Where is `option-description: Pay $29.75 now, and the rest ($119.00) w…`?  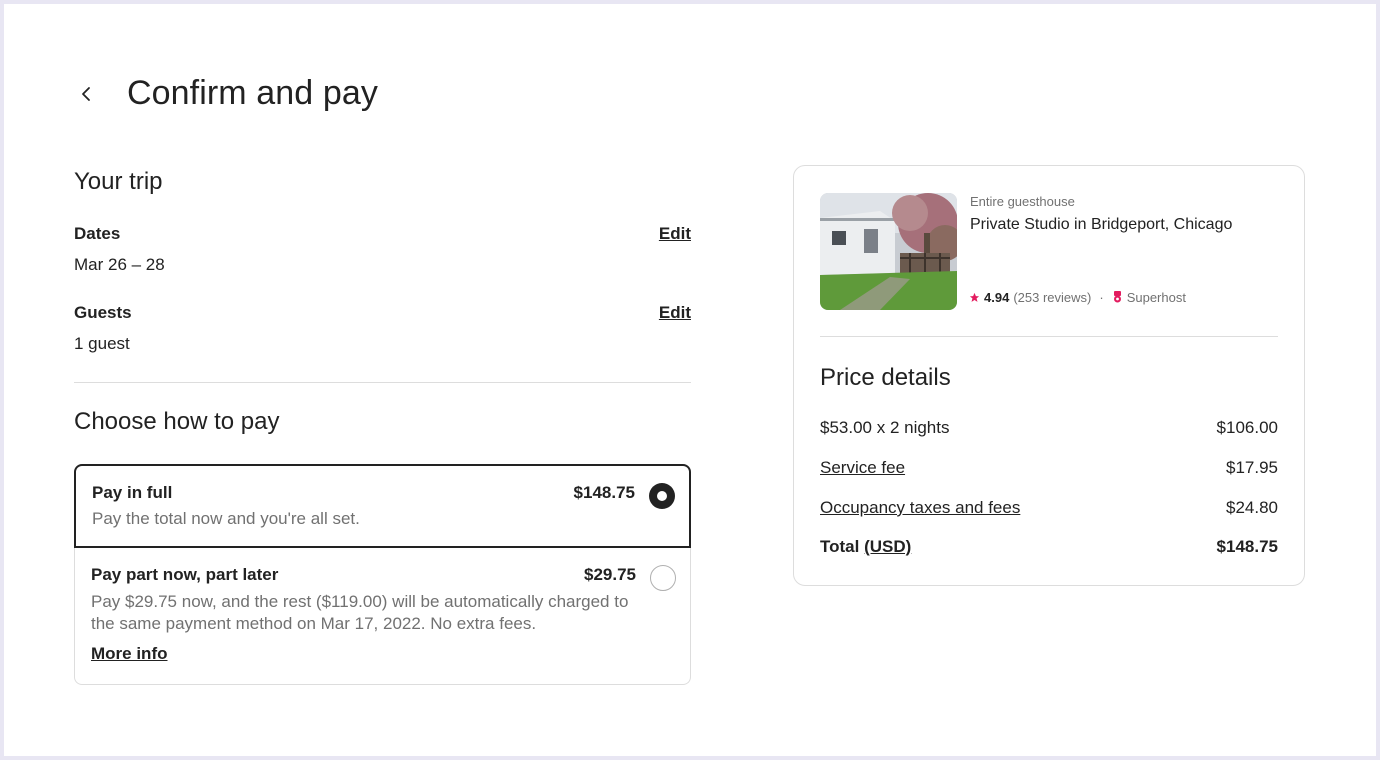 option-description: Pay $29.75 now, and the rest ($119.00) w… is located at coordinates (360, 612).